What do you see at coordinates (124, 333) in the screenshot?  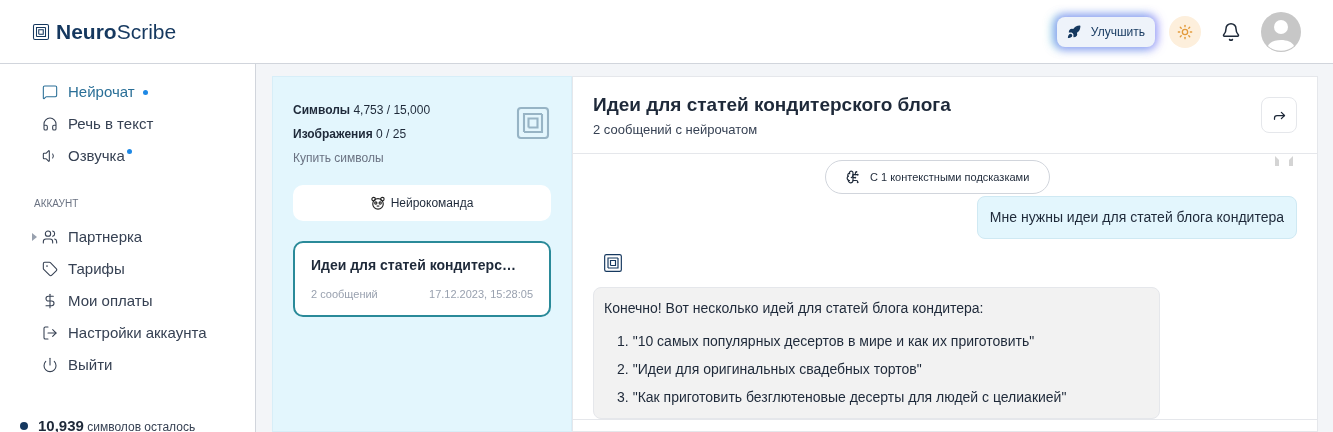 I see `sidebar-item: Настройки аккаунта` at bounding box center [124, 333].